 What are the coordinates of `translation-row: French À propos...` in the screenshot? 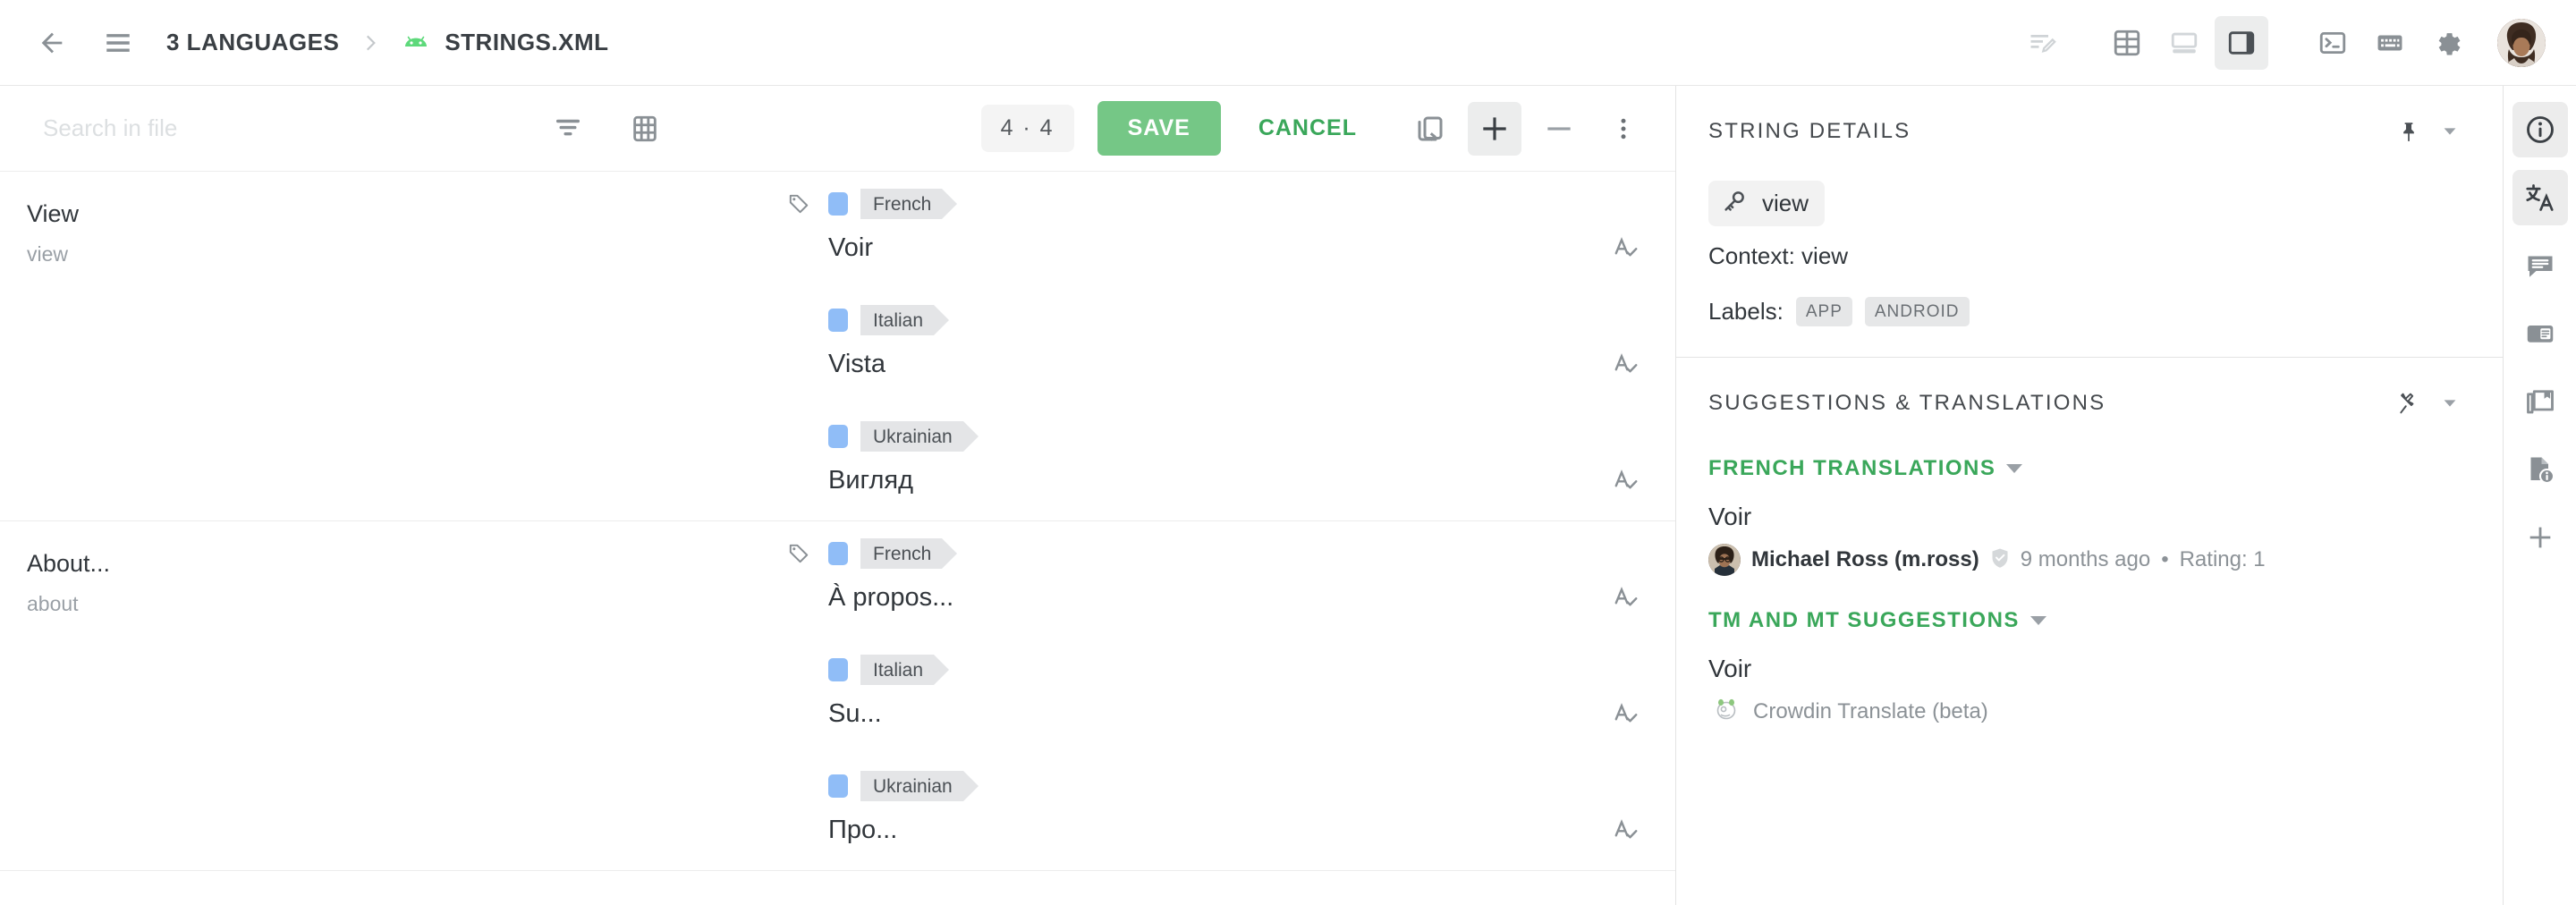 It's located at (1231, 580).